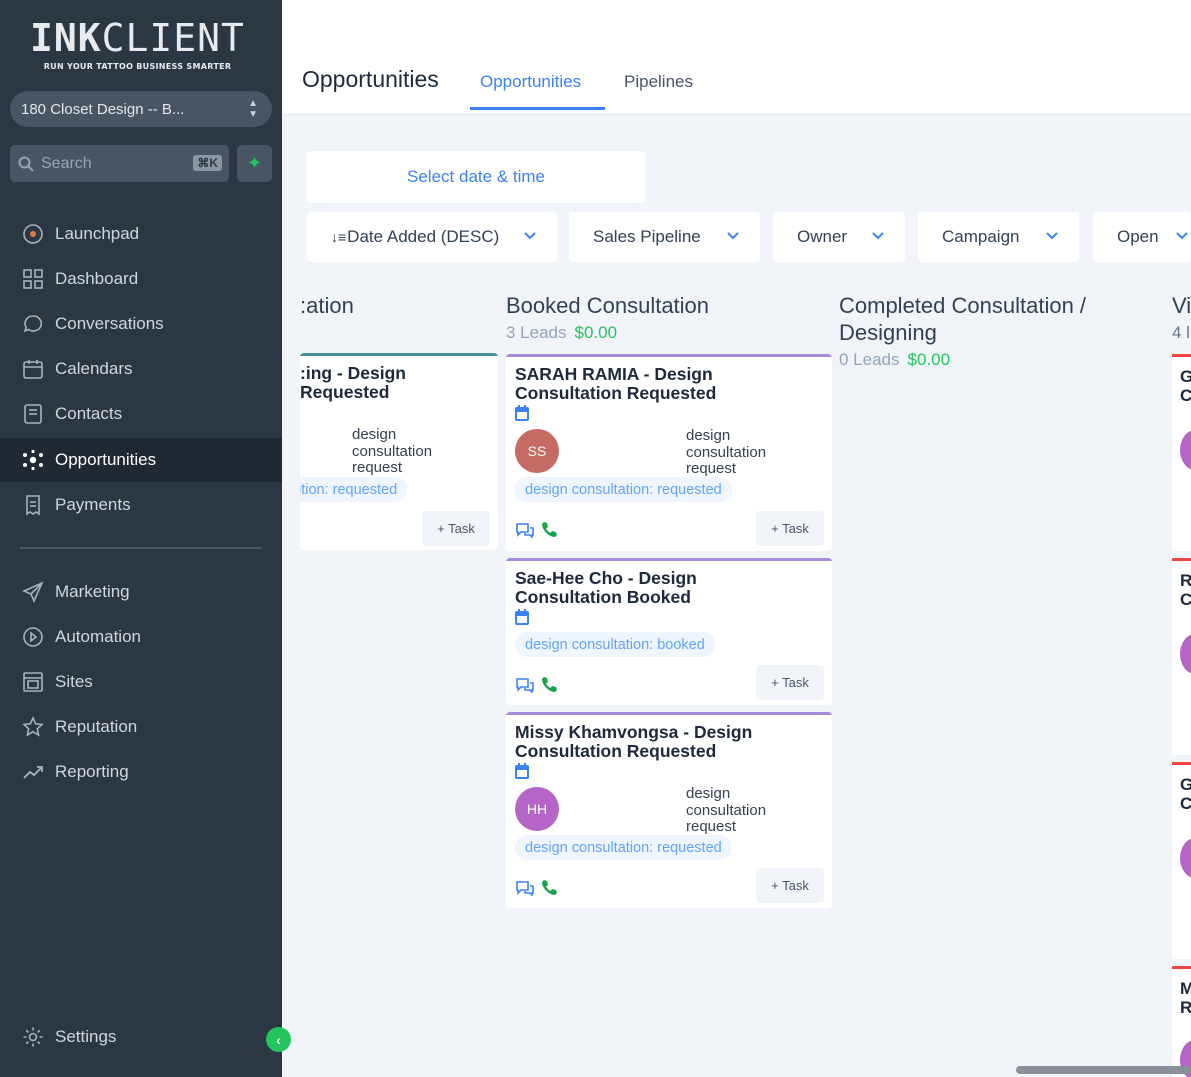 The image size is (1191, 1077). What do you see at coordinates (94, 368) in the screenshot?
I see `sidebar-item-label: Calendars` at bounding box center [94, 368].